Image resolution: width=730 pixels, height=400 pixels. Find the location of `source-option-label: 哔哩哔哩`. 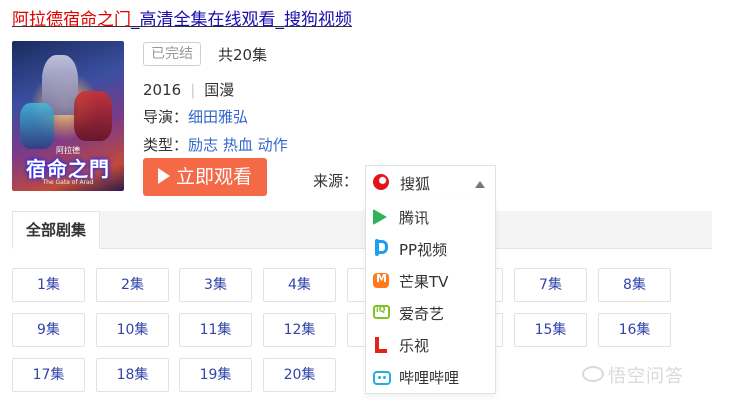

source-option-label: 哔哩哔哩 is located at coordinates (429, 378).